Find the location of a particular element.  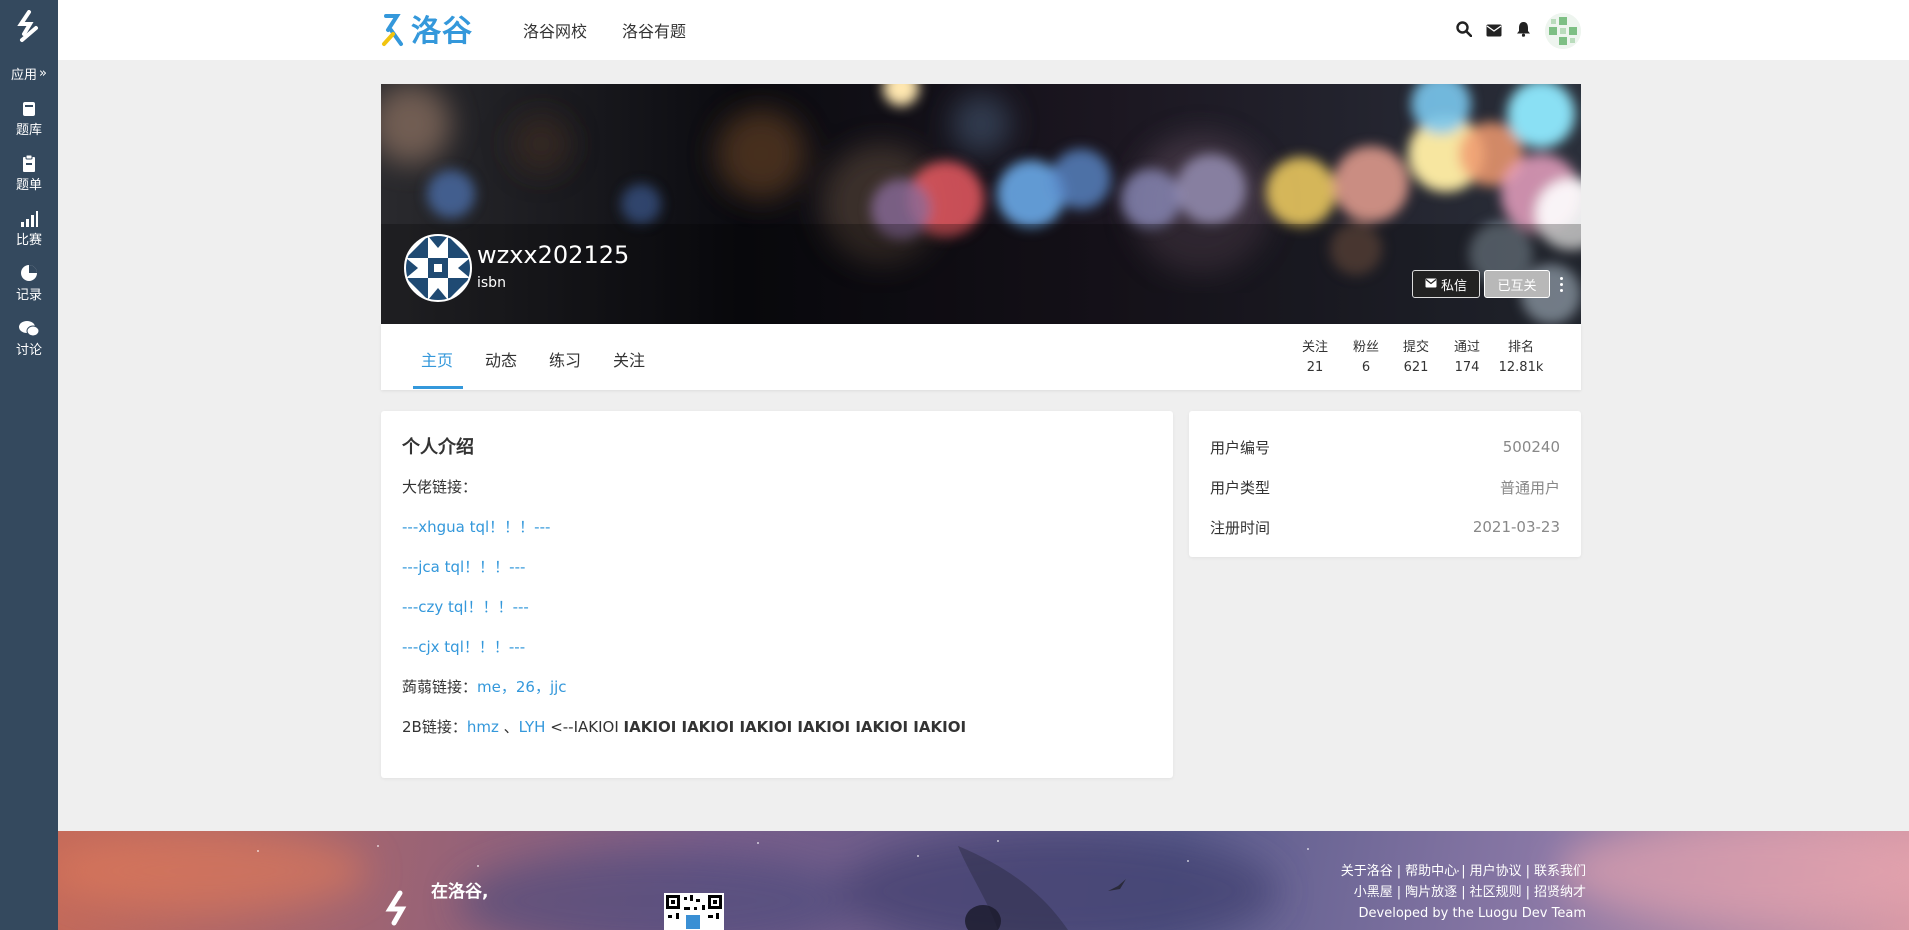

tab-following: 关注 is located at coordinates (629, 359).